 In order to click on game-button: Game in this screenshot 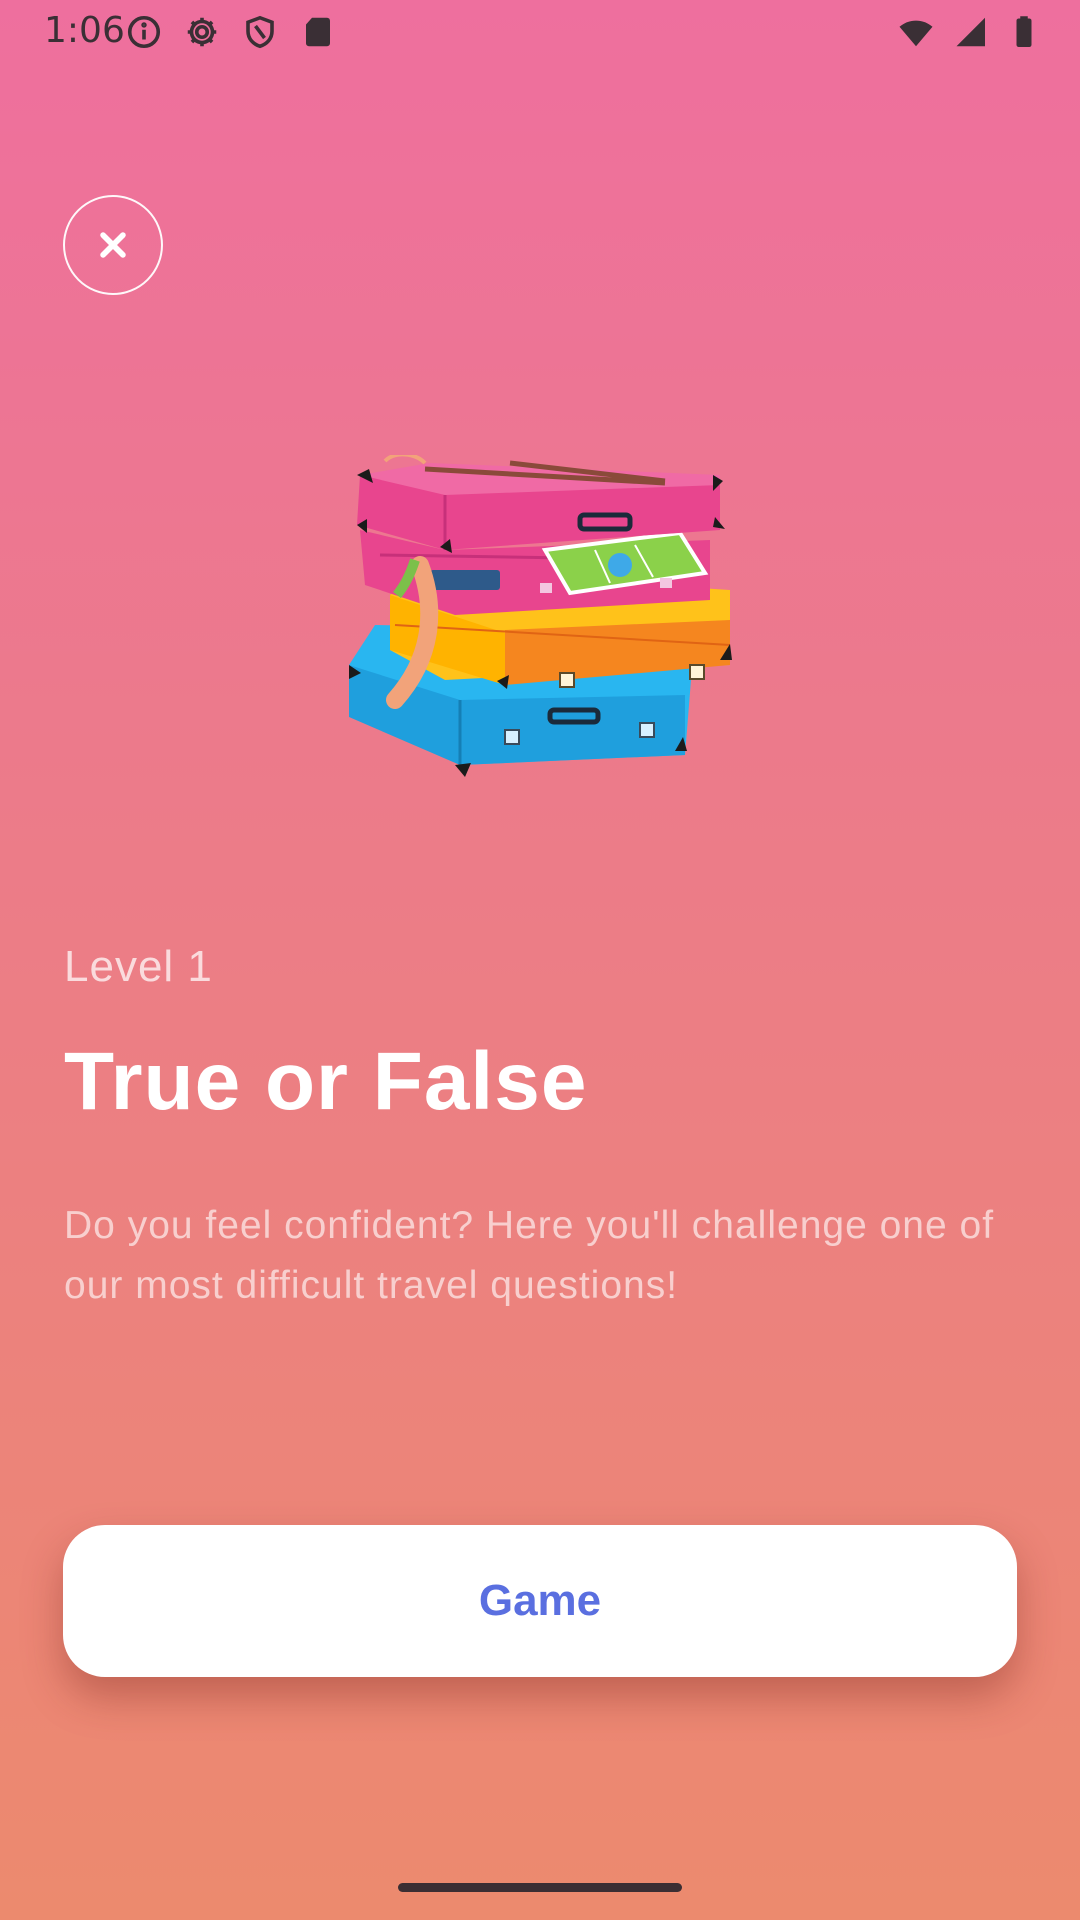, I will do `click(540, 1601)`.